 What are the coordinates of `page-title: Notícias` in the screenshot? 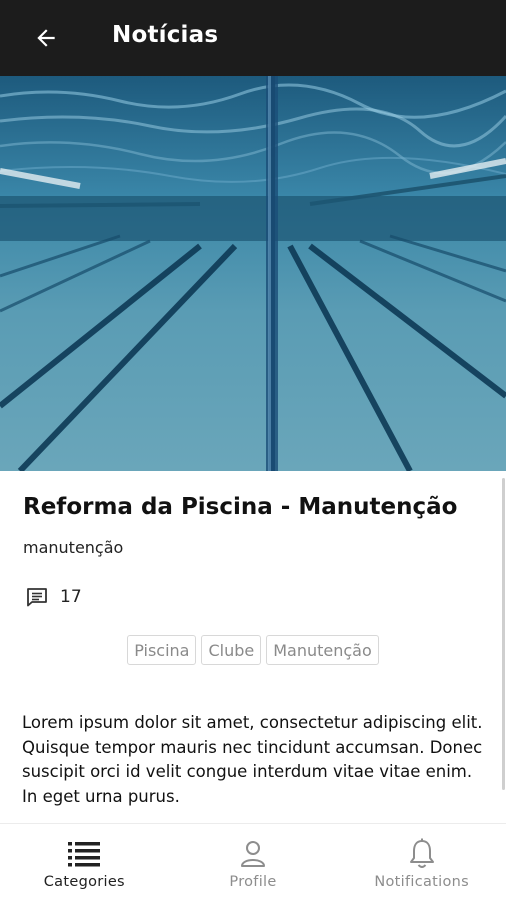 It's located at (165, 35).